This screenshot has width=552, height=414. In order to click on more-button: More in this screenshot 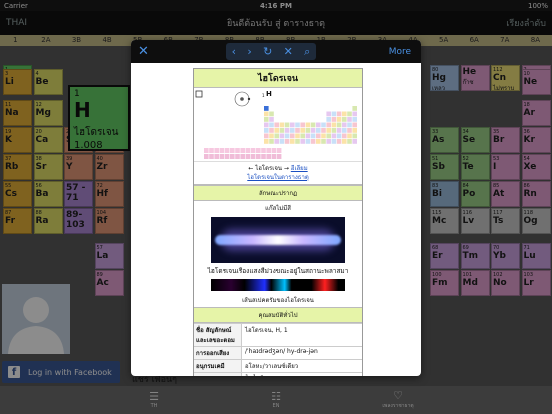, I will do `click(400, 52)`.